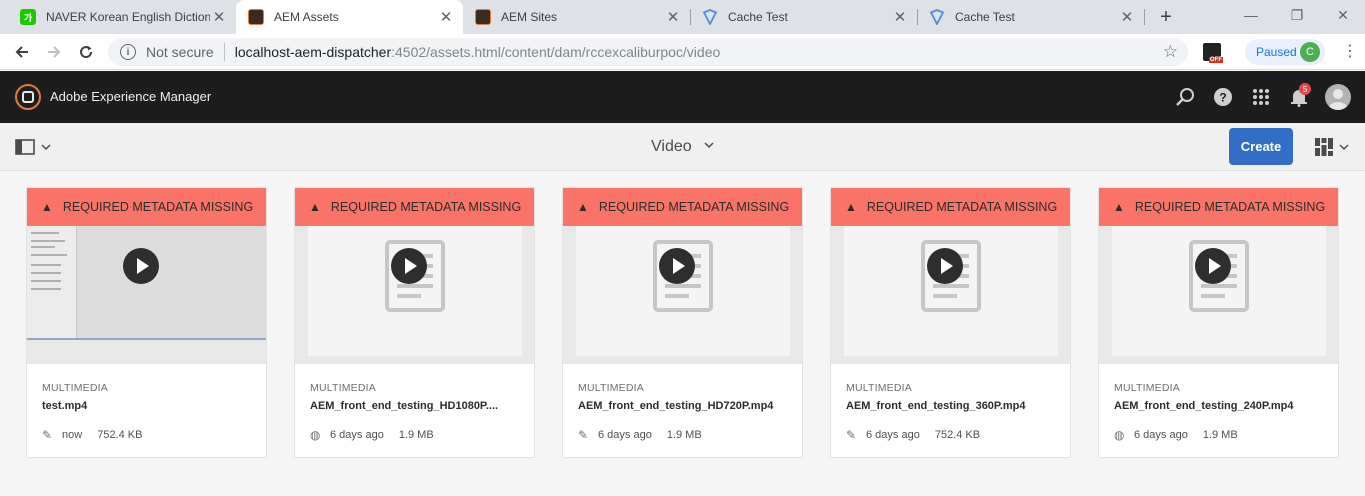 The height and width of the screenshot is (496, 1365). What do you see at coordinates (1338, 97) in the screenshot?
I see `user-avatar` at bounding box center [1338, 97].